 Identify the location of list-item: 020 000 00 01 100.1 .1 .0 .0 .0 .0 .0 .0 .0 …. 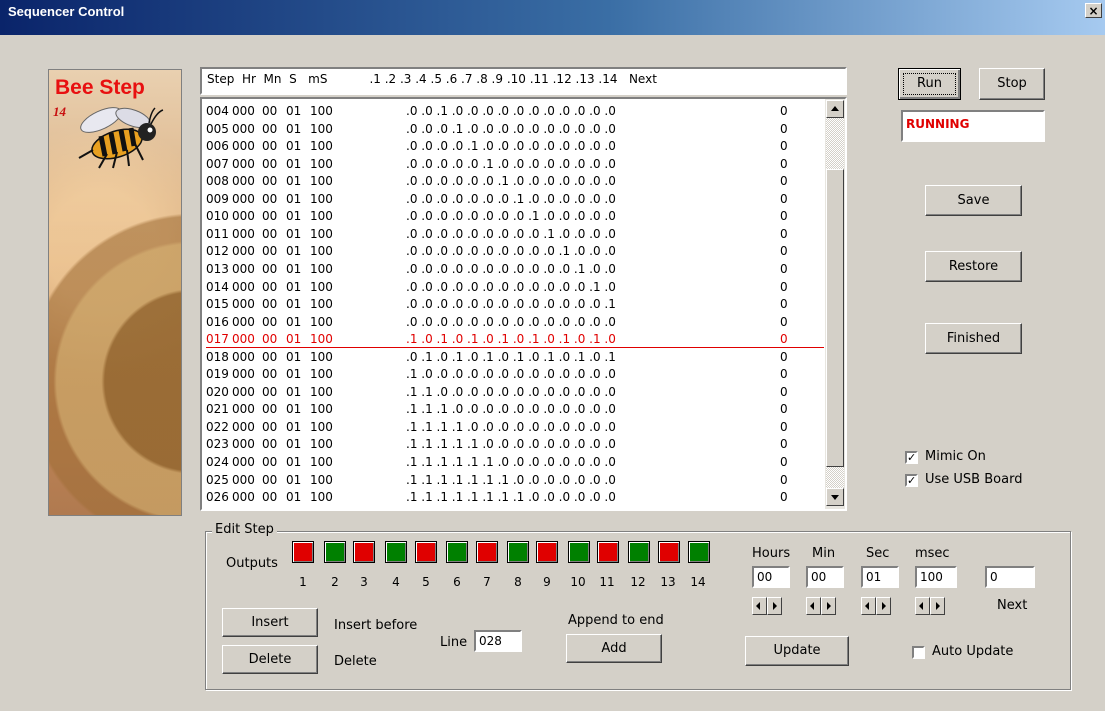
(515, 392).